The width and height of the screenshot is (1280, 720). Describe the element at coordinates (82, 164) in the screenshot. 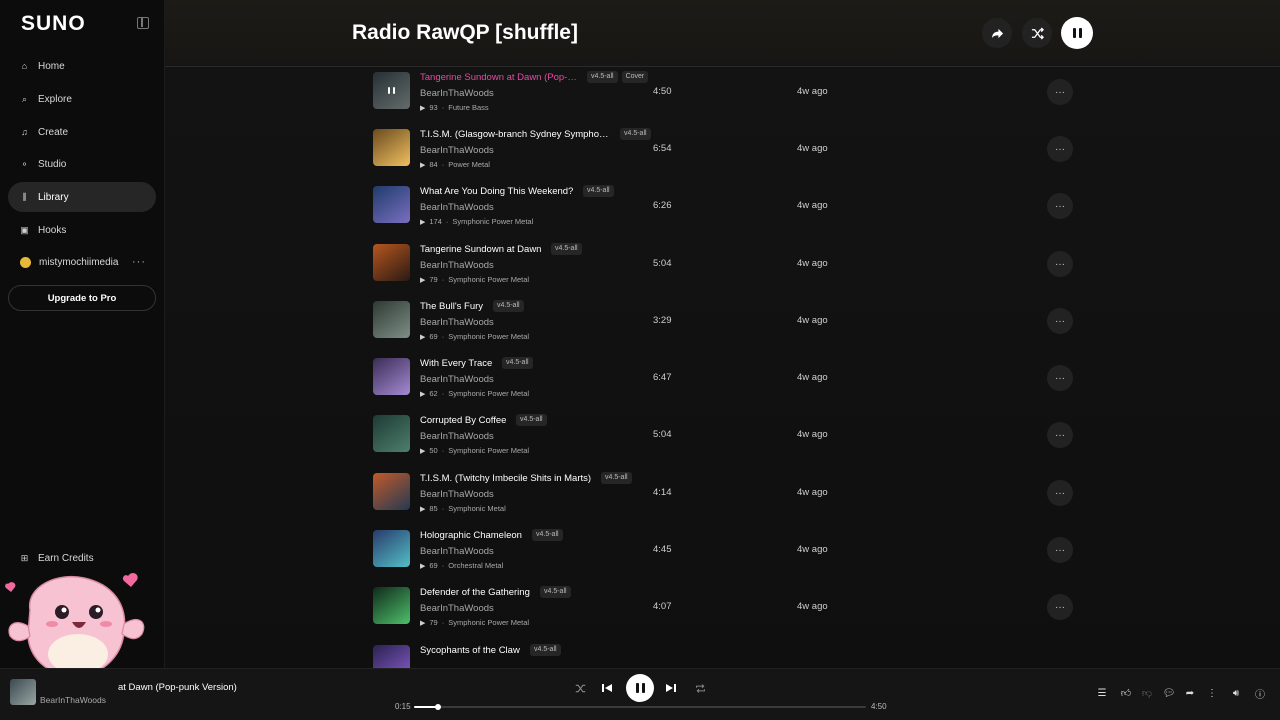

I see `sidebar-item-studio: ⚬ Studio` at that location.